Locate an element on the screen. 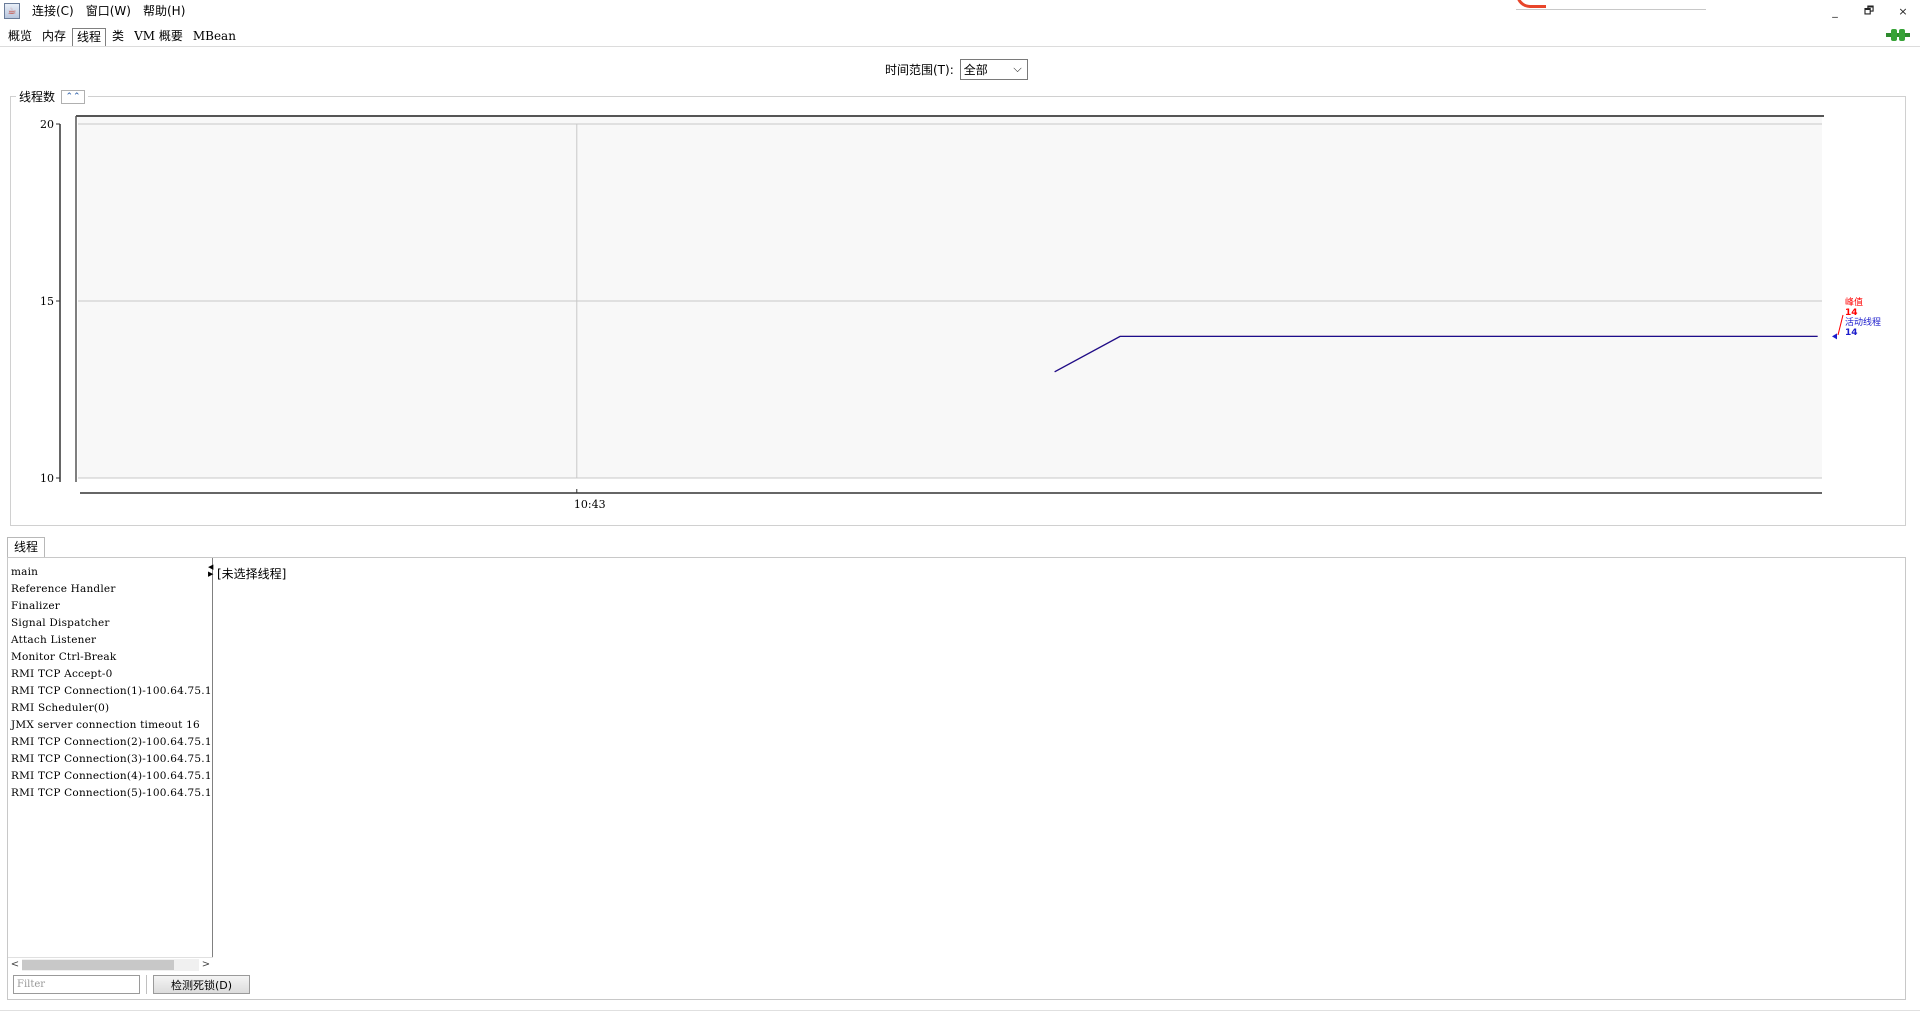 Image resolution: width=1920 pixels, height=1013 pixels. thread-list-item: Finalizer is located at coordinates (110, 606).